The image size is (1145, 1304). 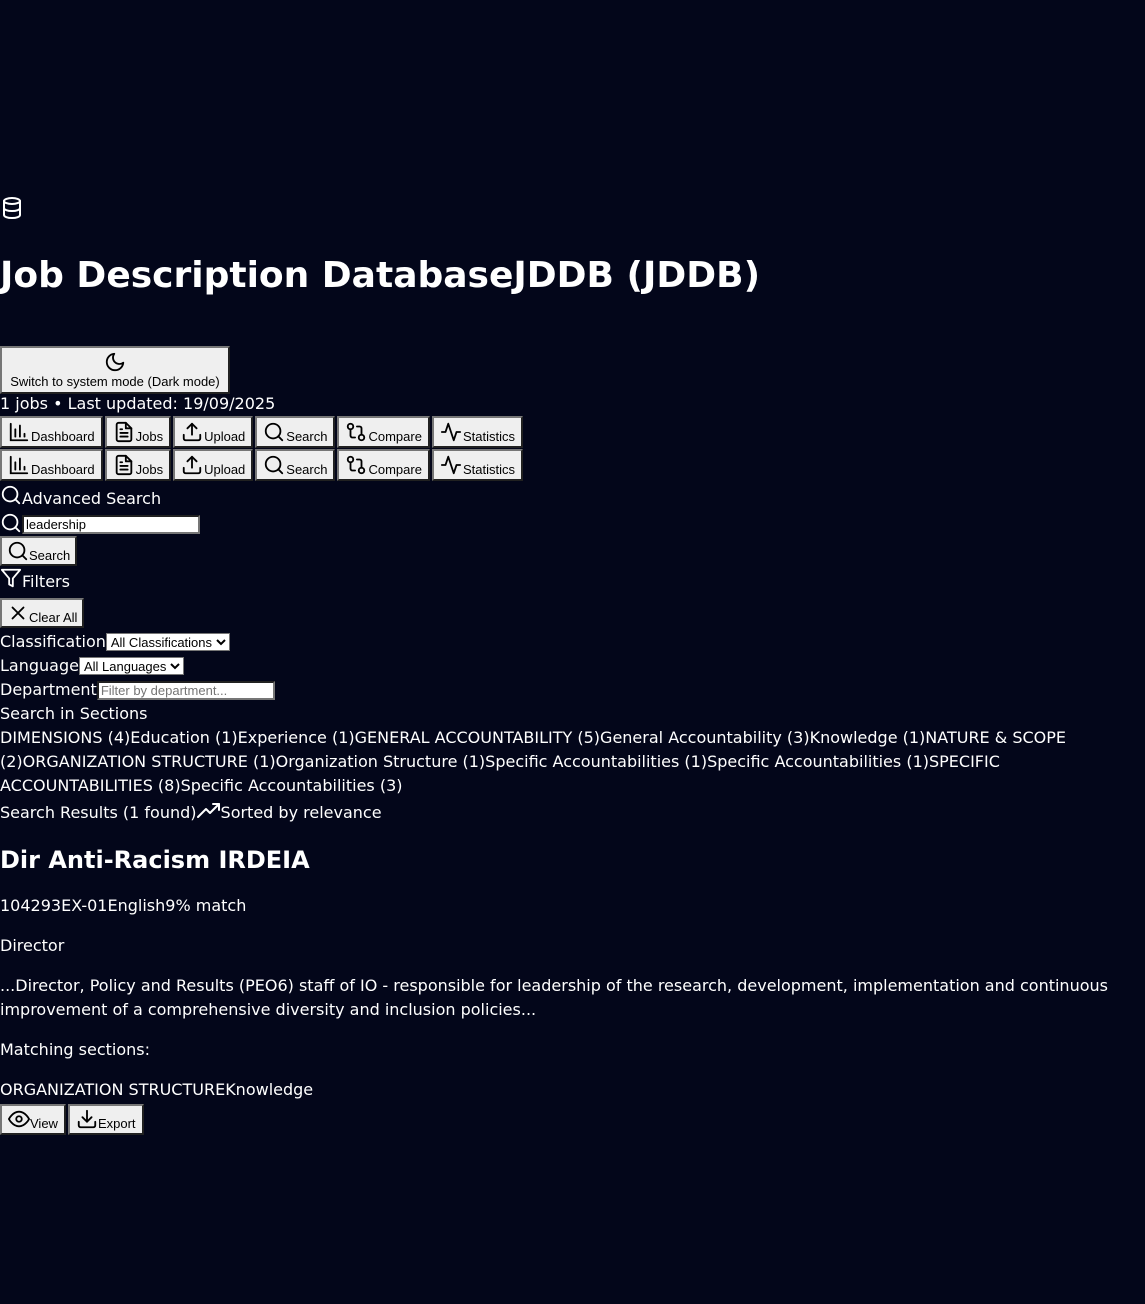 What do you see at coordinates (138, 403) in the screenshot?
I see `job-count-meta: 1 jobs • Last updated: 19/09/2025` at bounding box center [138, 403].